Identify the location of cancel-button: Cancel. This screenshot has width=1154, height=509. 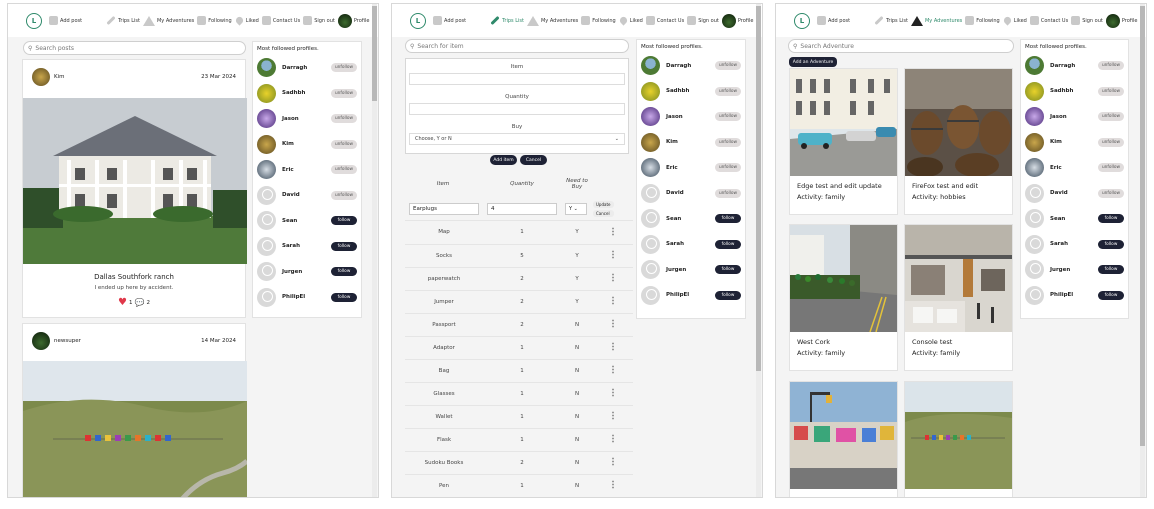
(533, 160).